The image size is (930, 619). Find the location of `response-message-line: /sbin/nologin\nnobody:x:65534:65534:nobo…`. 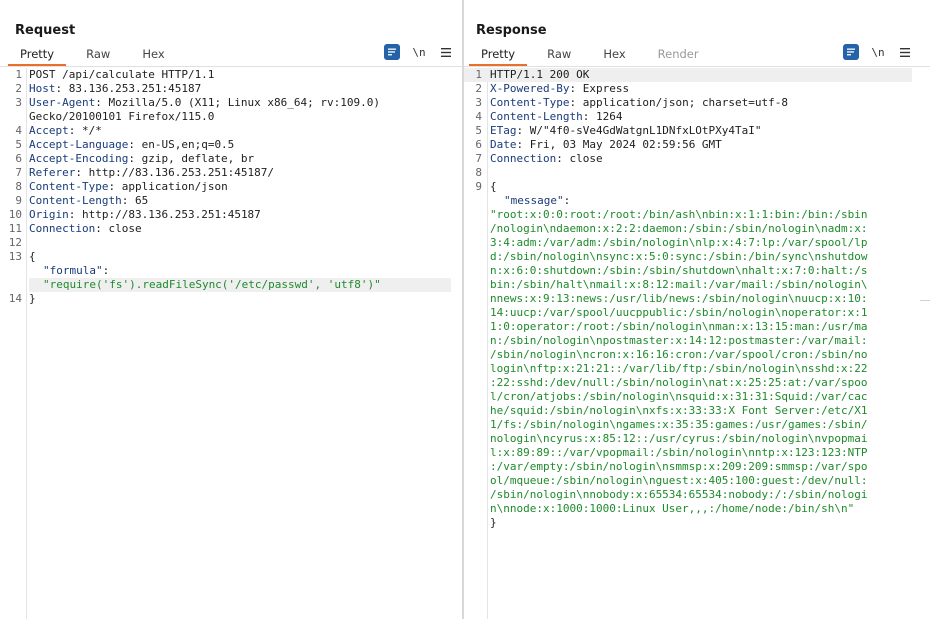

response-message-line: /sbin/nologin\nnobody:x:65534:65534:nobo… is located at coordinates (679, 494).